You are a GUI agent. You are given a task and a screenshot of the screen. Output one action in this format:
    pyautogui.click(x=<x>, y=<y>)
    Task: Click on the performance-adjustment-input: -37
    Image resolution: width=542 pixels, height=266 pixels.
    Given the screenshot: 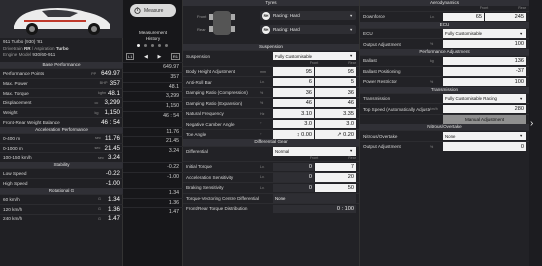 What is the action you would take?
    pyautogui.click(x=484, y=71)
    